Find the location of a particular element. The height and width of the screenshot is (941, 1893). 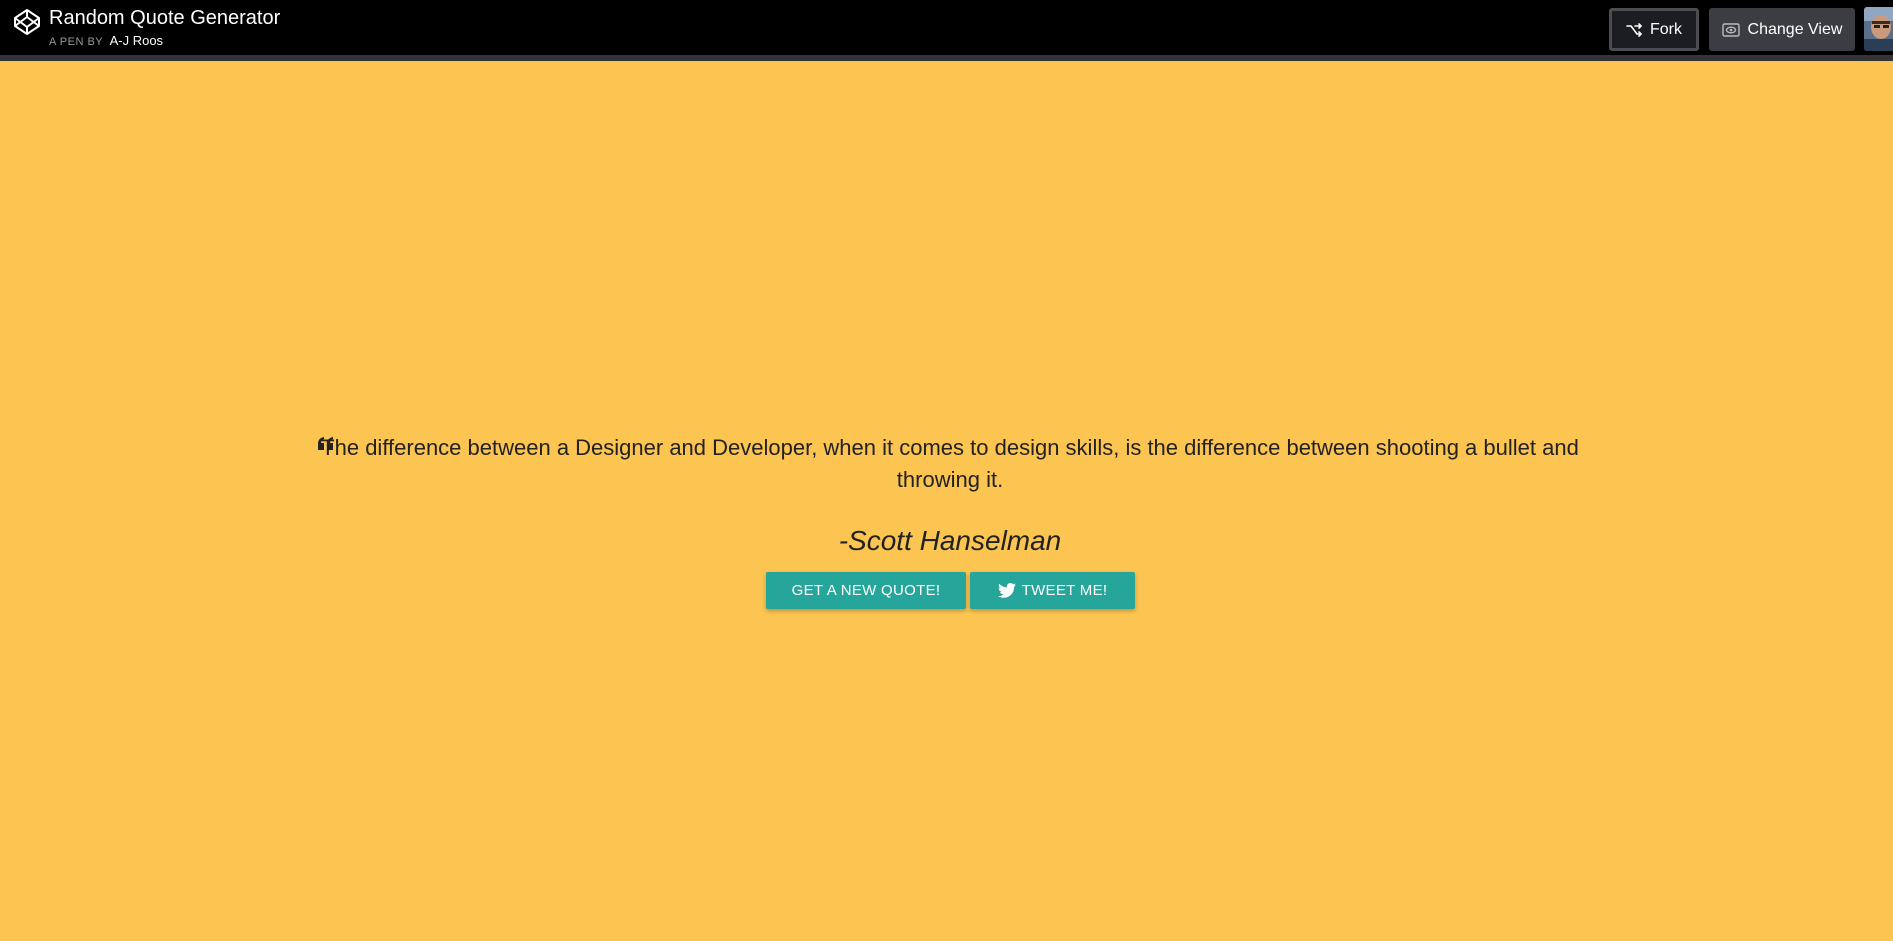

eye-icon is located at coordinates (1730, 29).